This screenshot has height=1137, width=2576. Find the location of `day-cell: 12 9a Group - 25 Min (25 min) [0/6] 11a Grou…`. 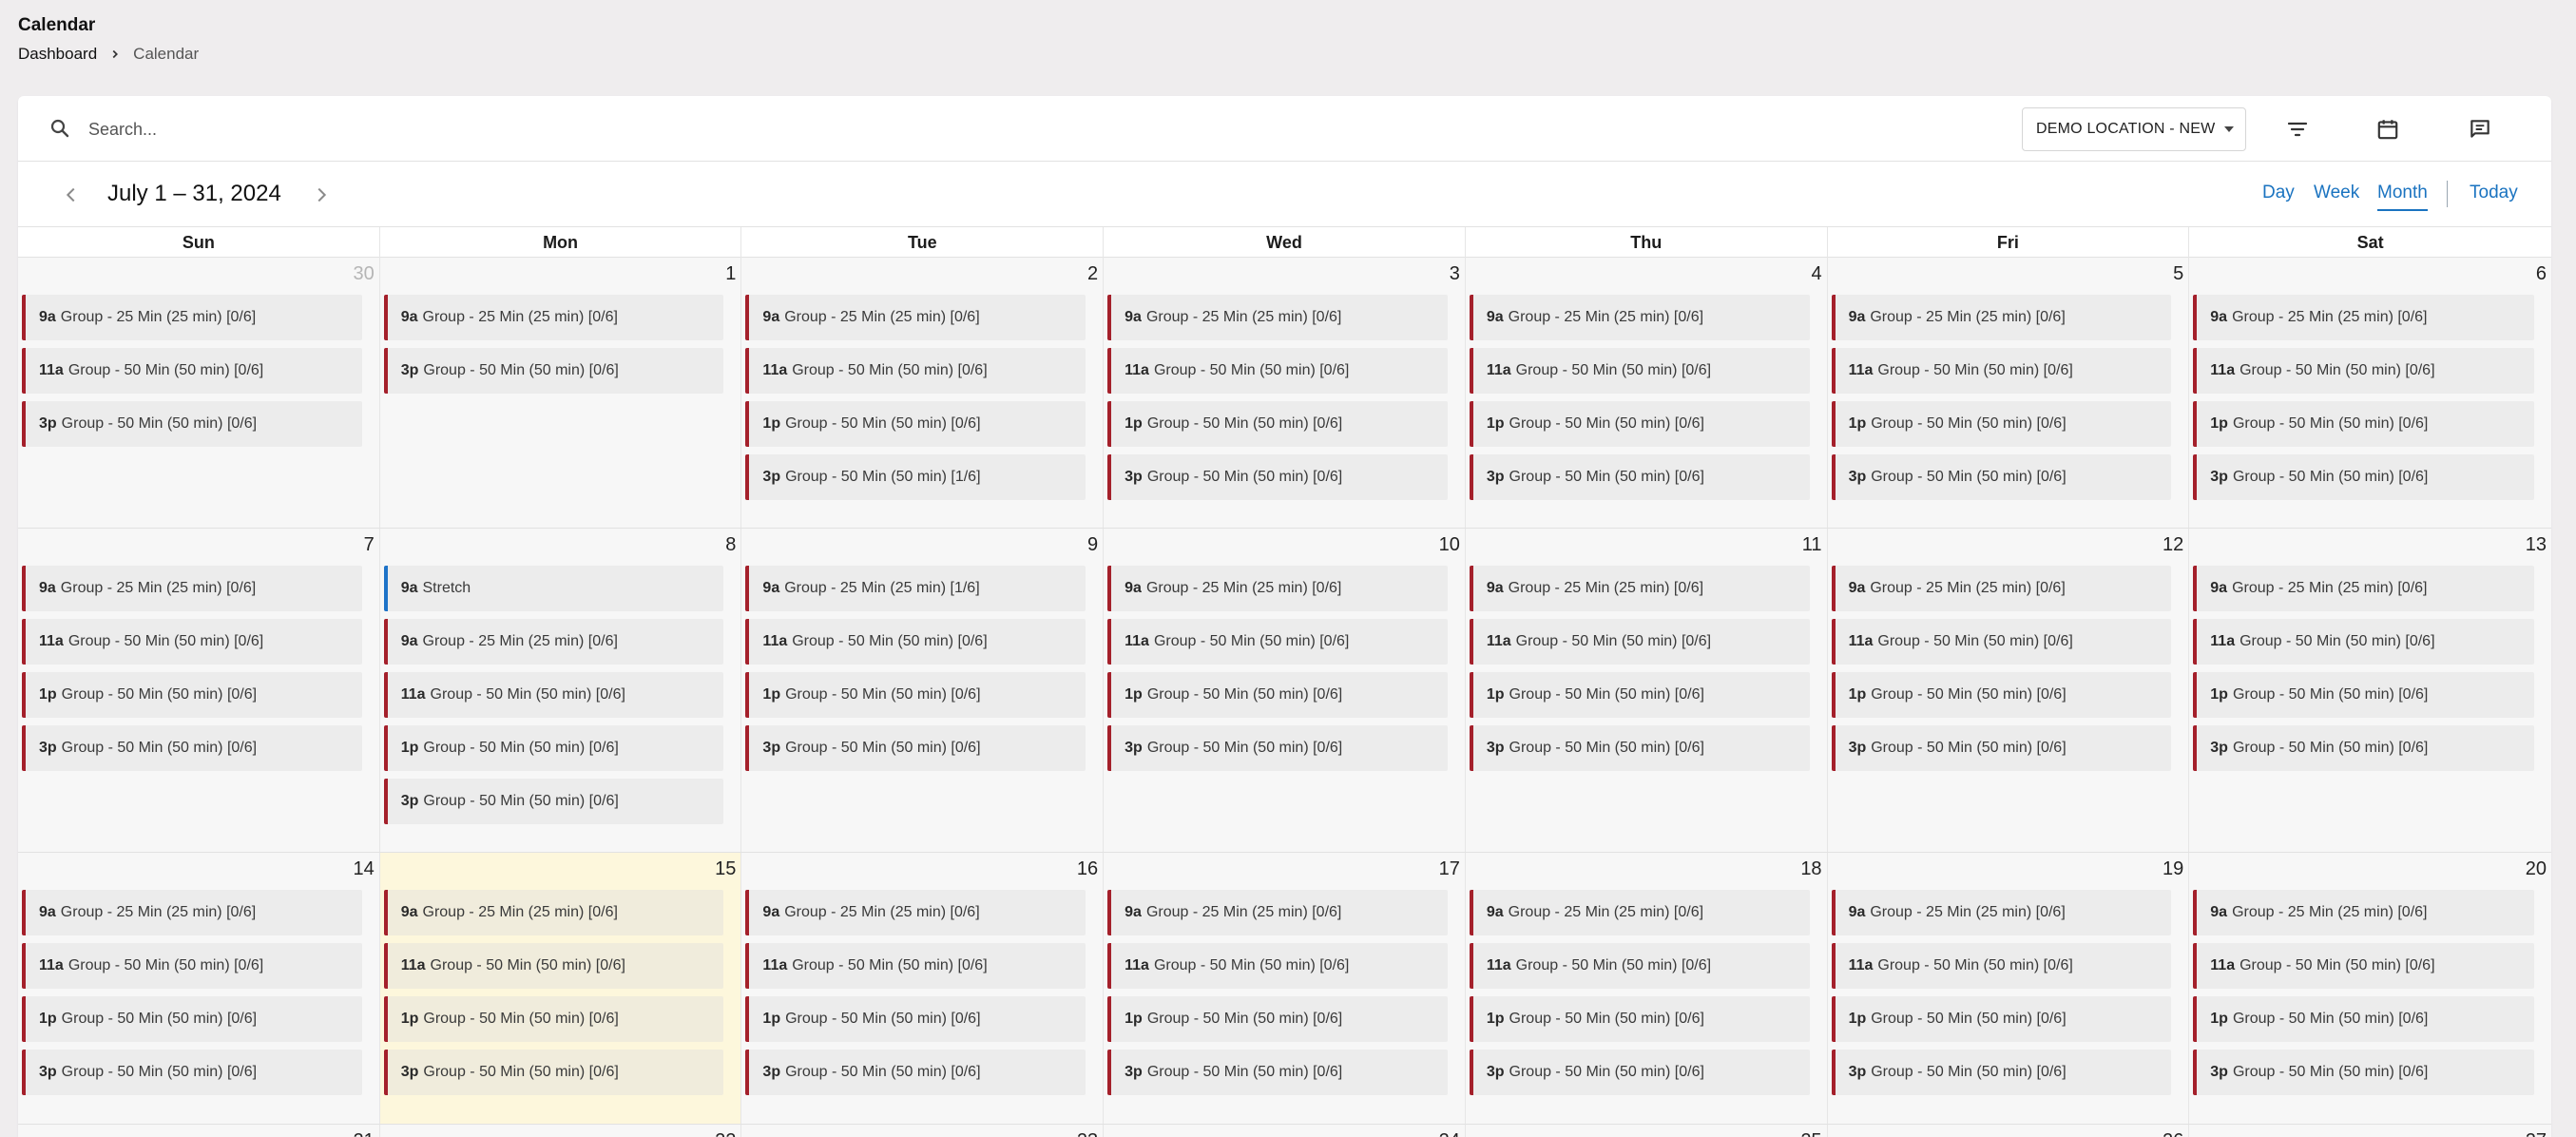

day-cell: 12 9a Group - 25 Min (25 min) [0/6] 11a Grou… is located at coordinates (2009, 690).